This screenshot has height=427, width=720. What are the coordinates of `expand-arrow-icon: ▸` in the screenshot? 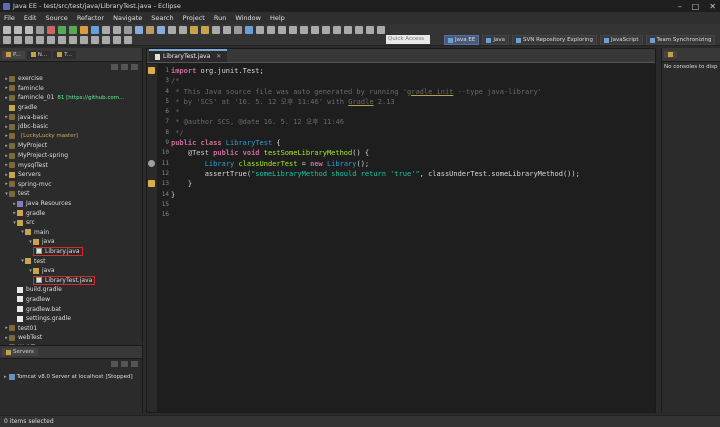 It's located at (5, 377).